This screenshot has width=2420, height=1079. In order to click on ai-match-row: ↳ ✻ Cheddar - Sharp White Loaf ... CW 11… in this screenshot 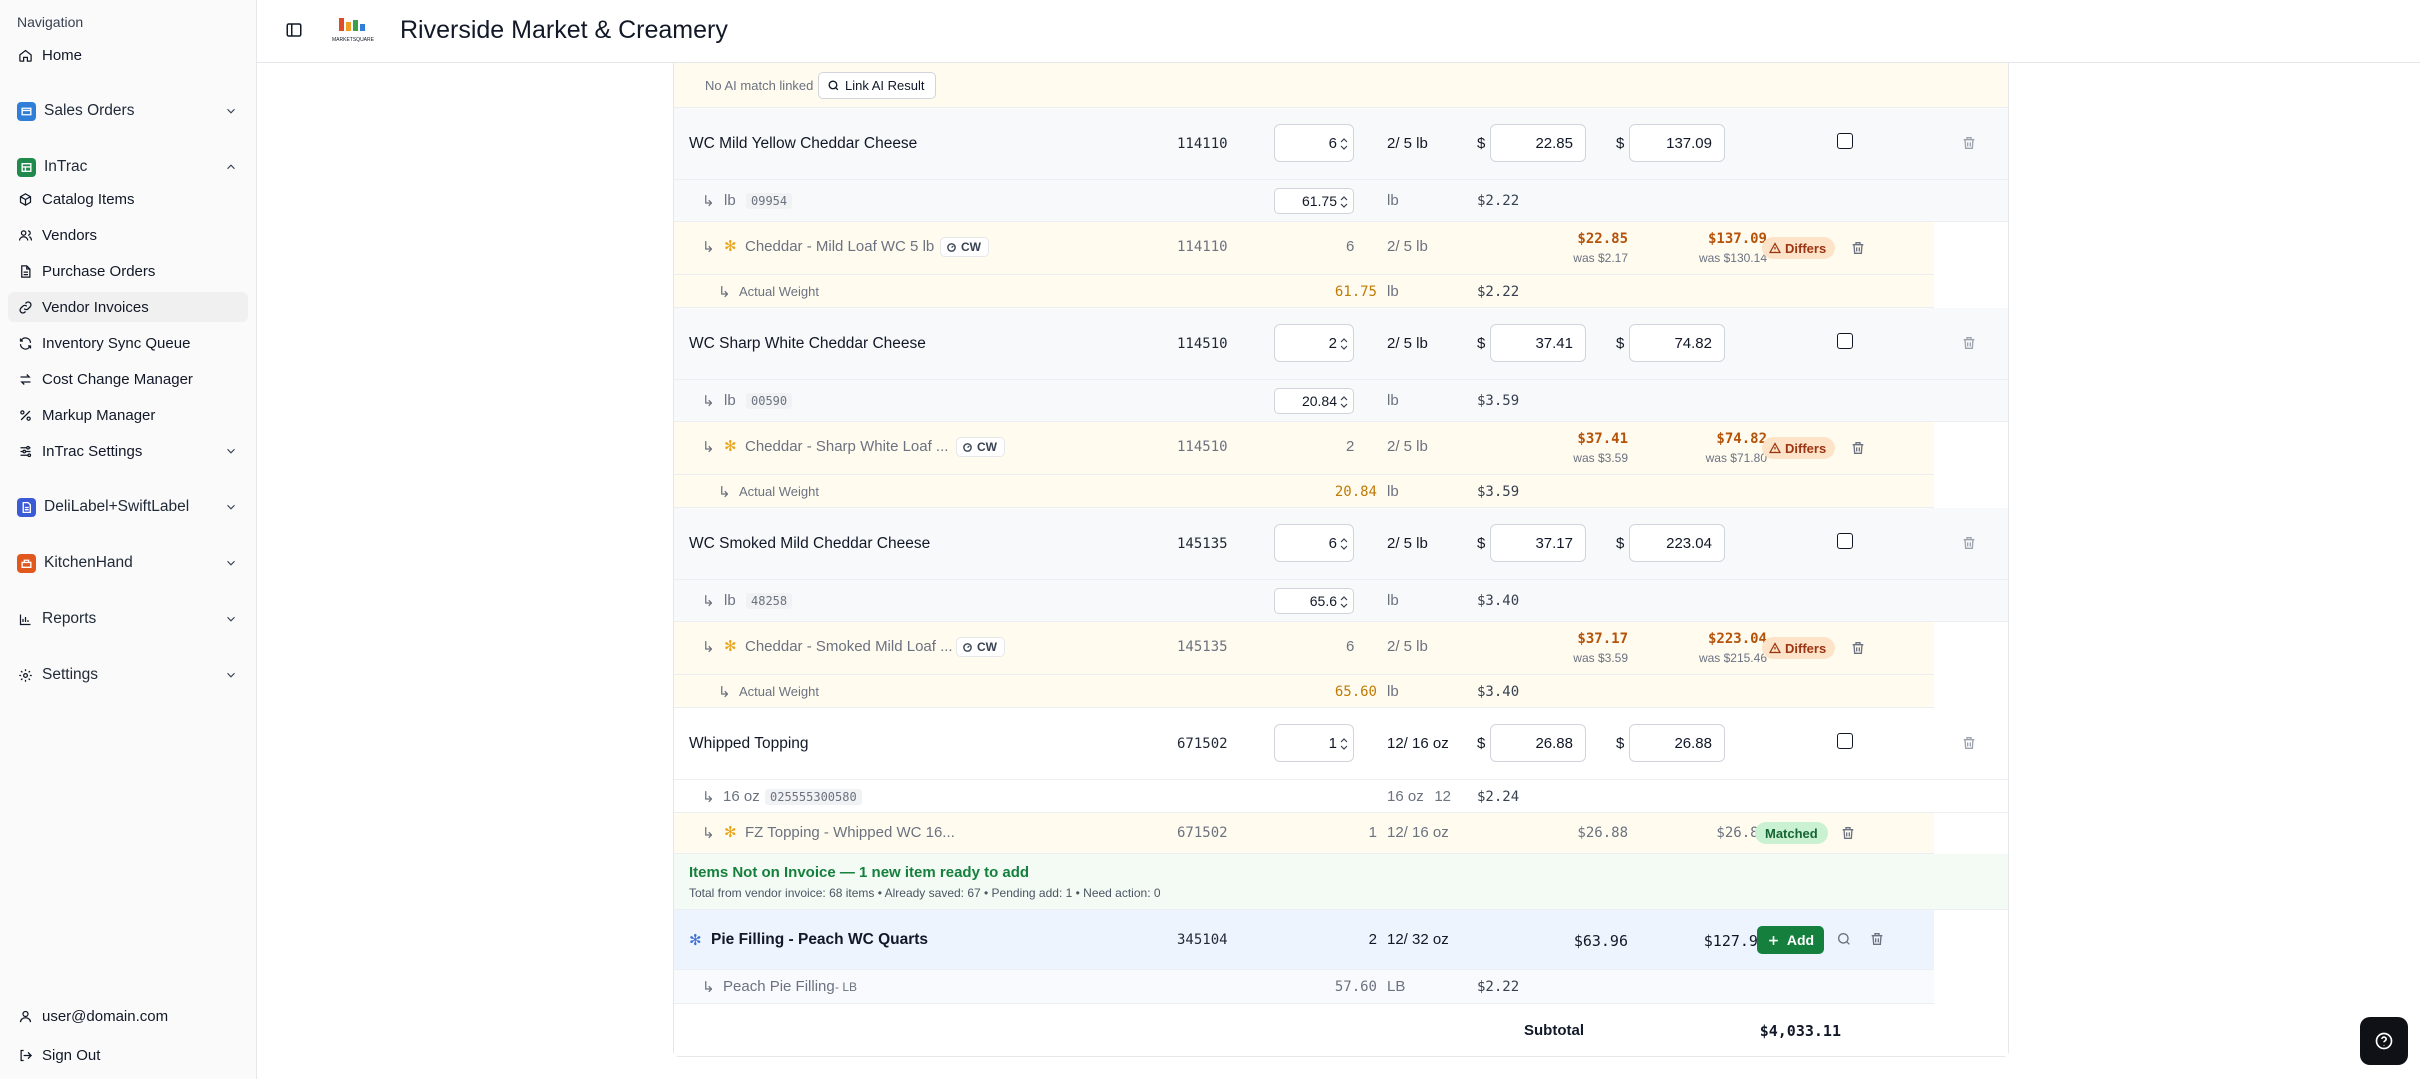, I will do `click(1304, 448)`.